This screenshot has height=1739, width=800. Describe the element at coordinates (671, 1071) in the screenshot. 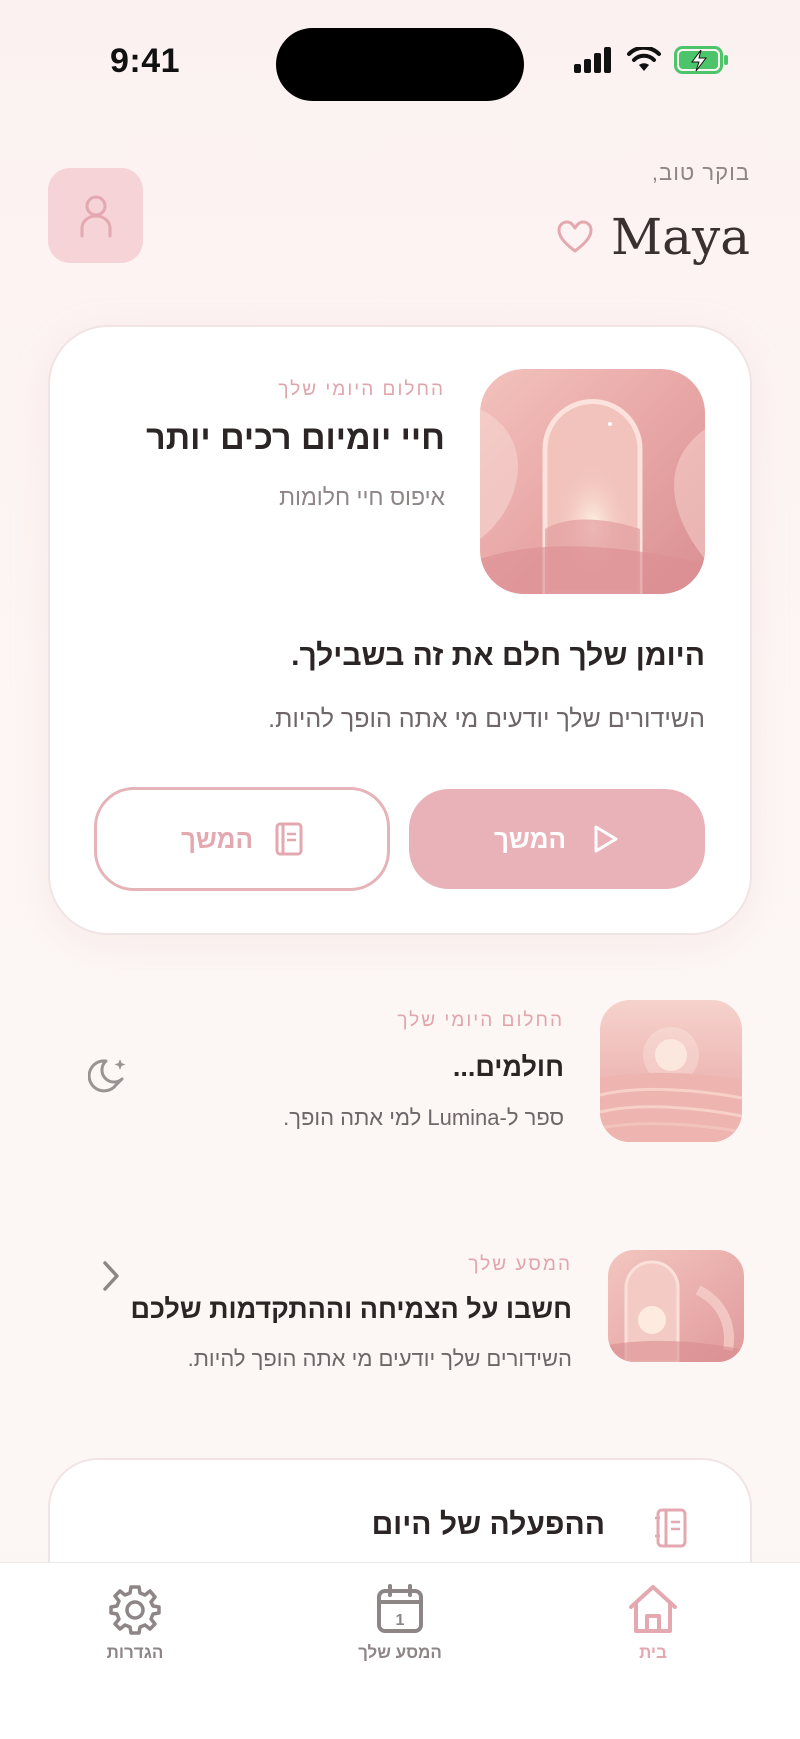

I see `sunset-sea-image` at that location.